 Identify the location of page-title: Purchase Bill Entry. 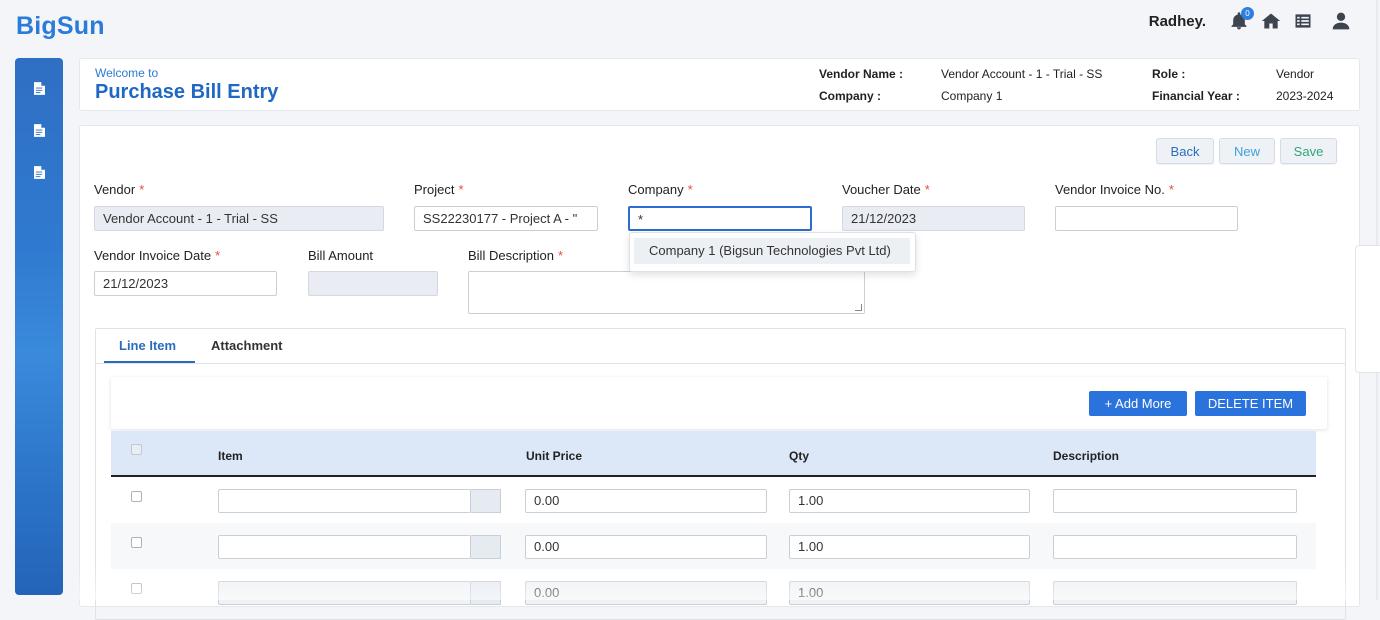
(187, 92).